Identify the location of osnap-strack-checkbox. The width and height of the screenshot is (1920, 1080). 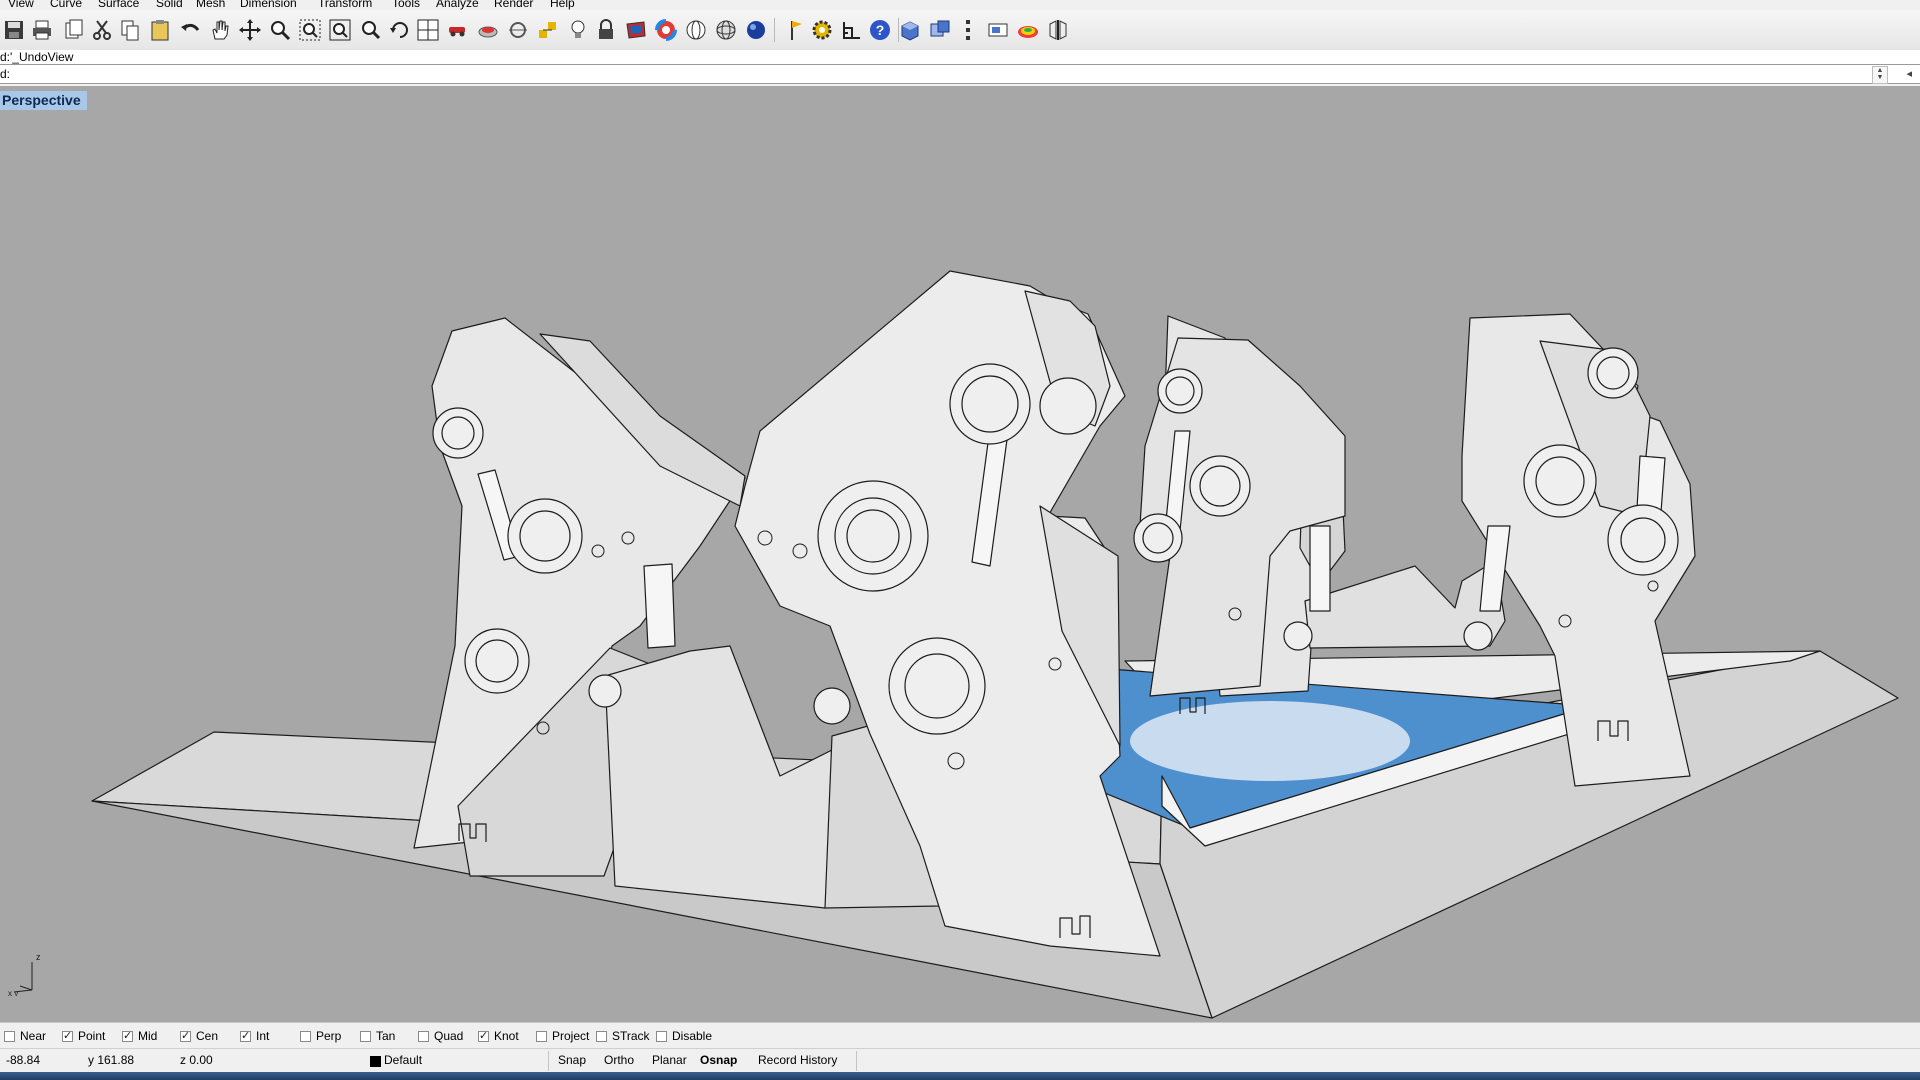
(601, 1036).